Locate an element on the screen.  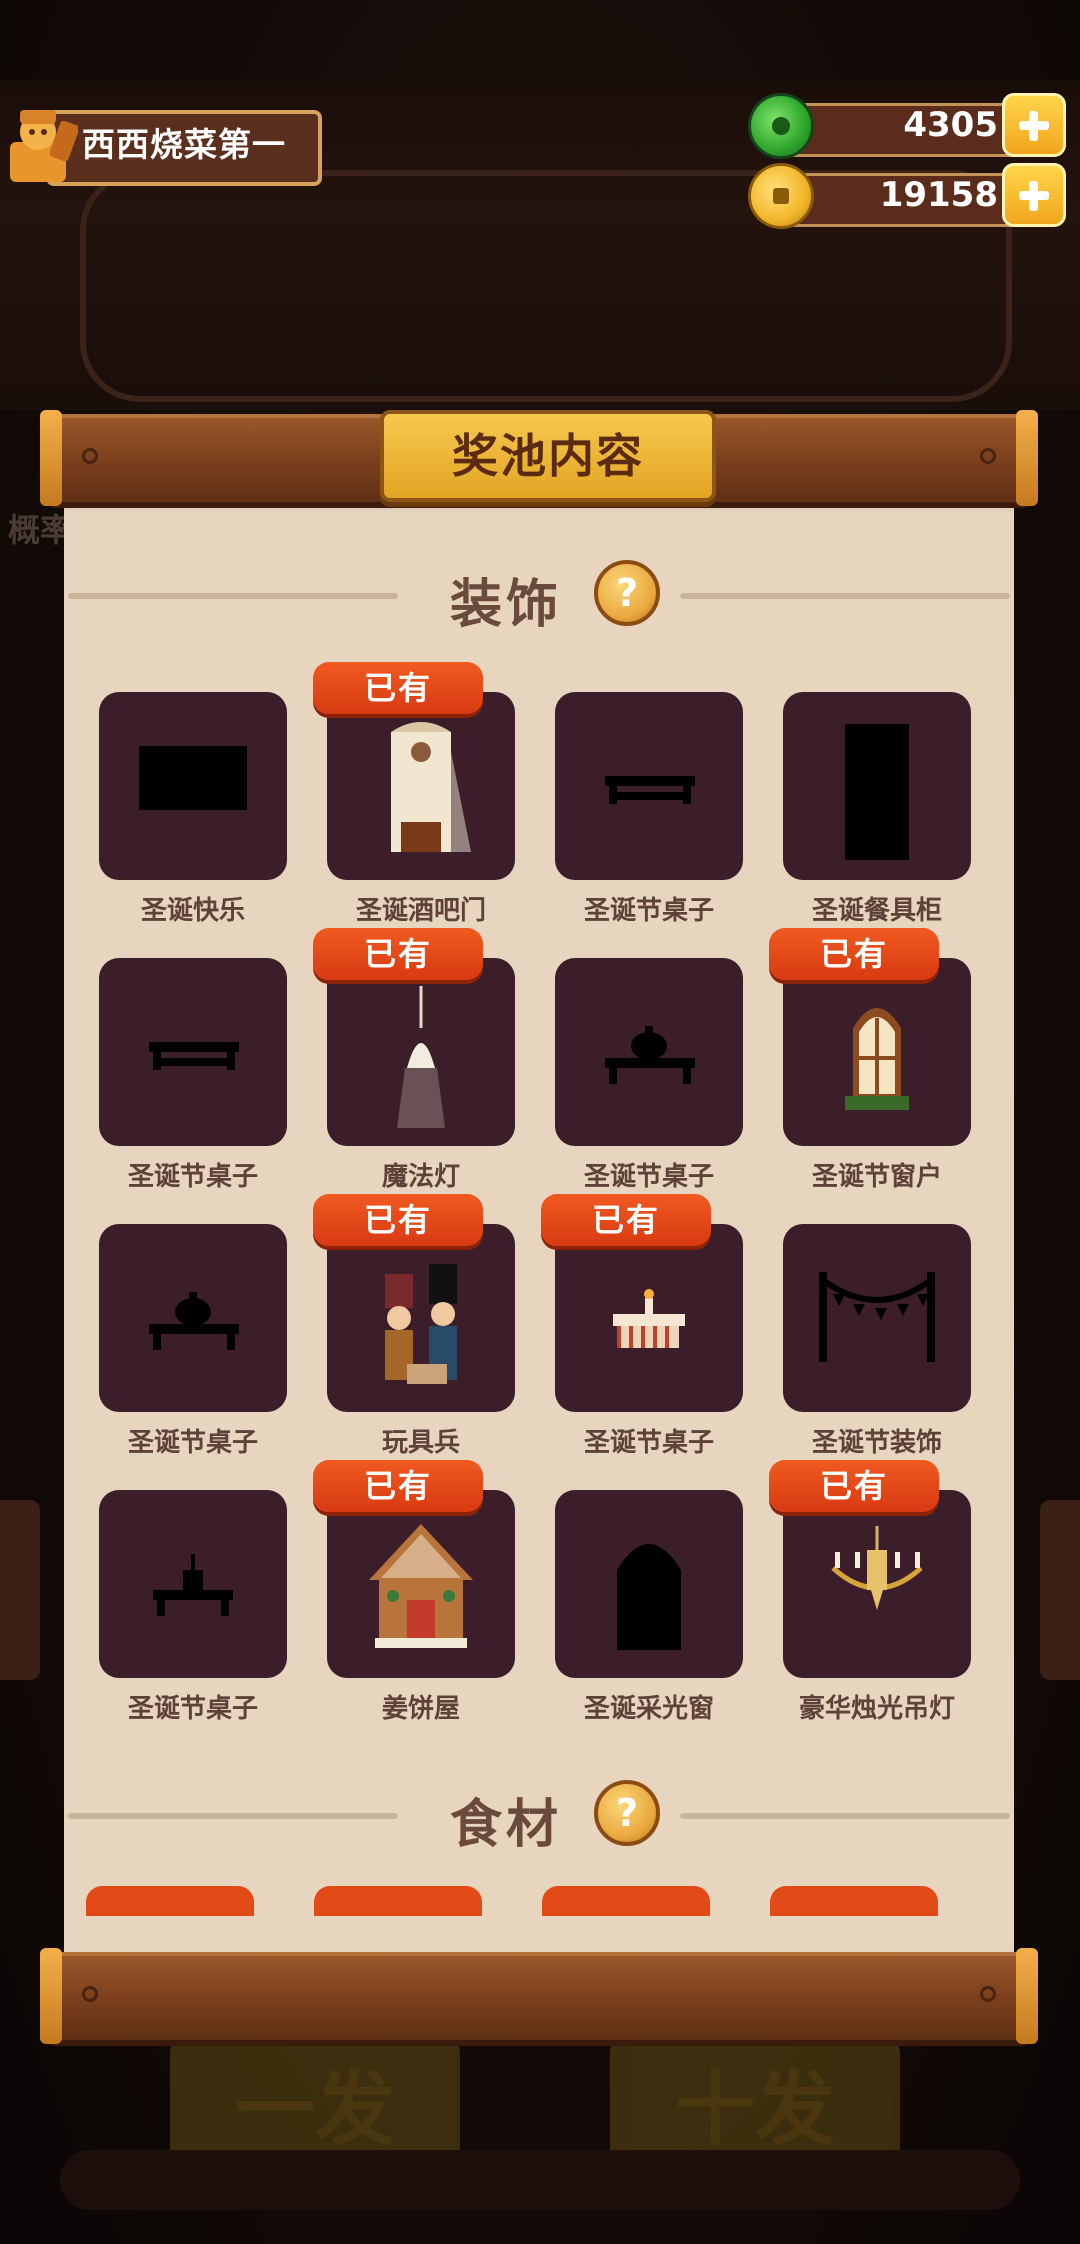
gold-currency-bar: 19158 is located at coordinates (907, 196).